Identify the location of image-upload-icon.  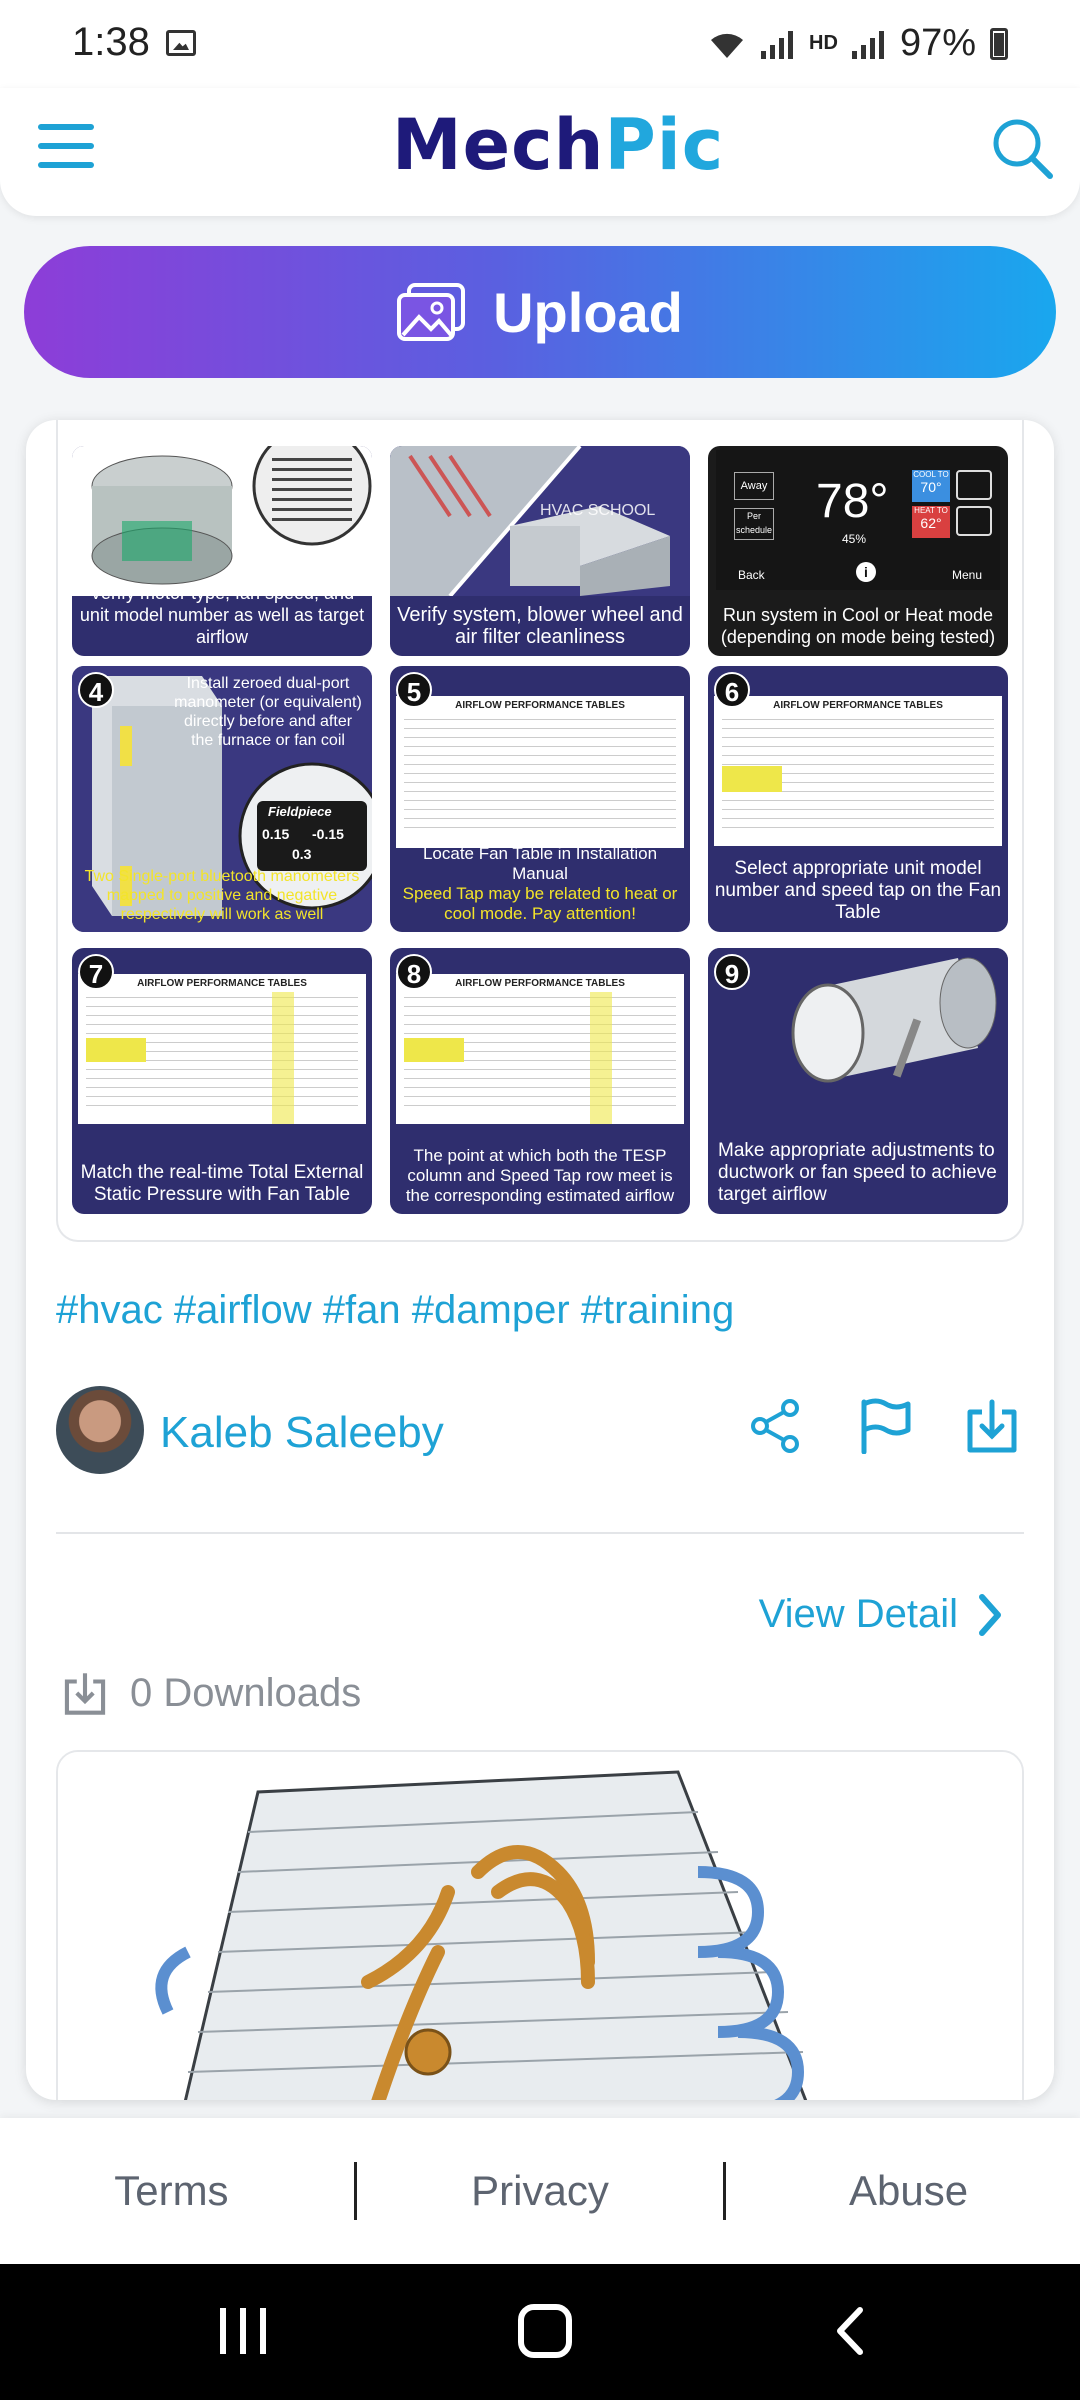
(431, 312).